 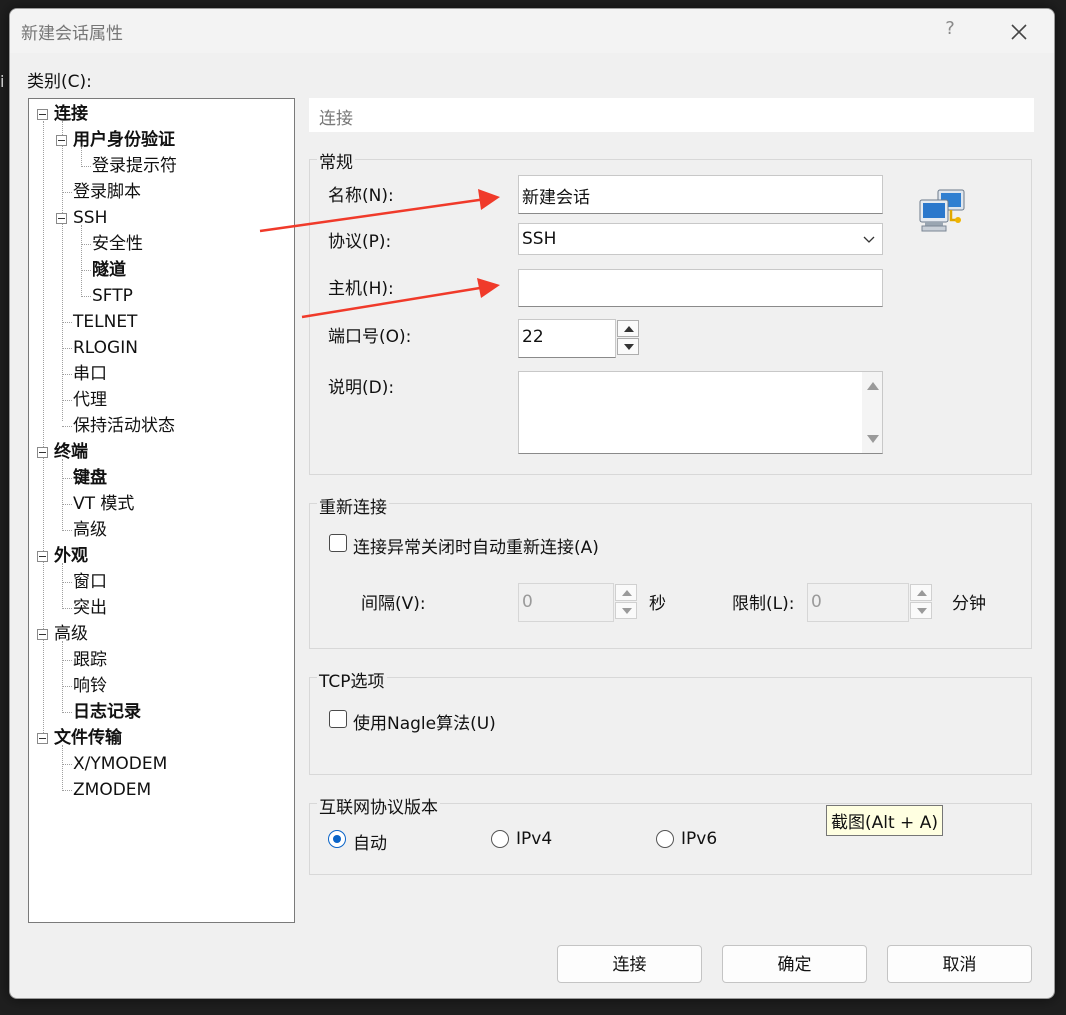 What do you see at coordinates (353, 505) in the screenshot?
I see `reconnect-group-label: 重新连接` at bounding box center [353, 505].